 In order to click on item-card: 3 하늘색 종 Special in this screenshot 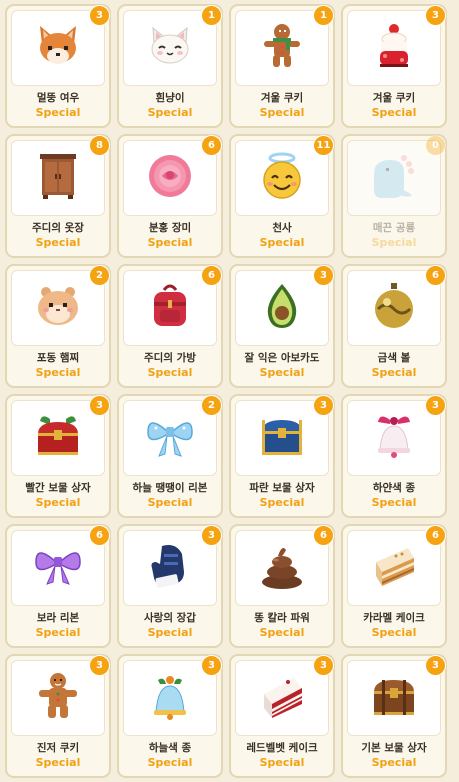, I will do `click(170, 716)`.